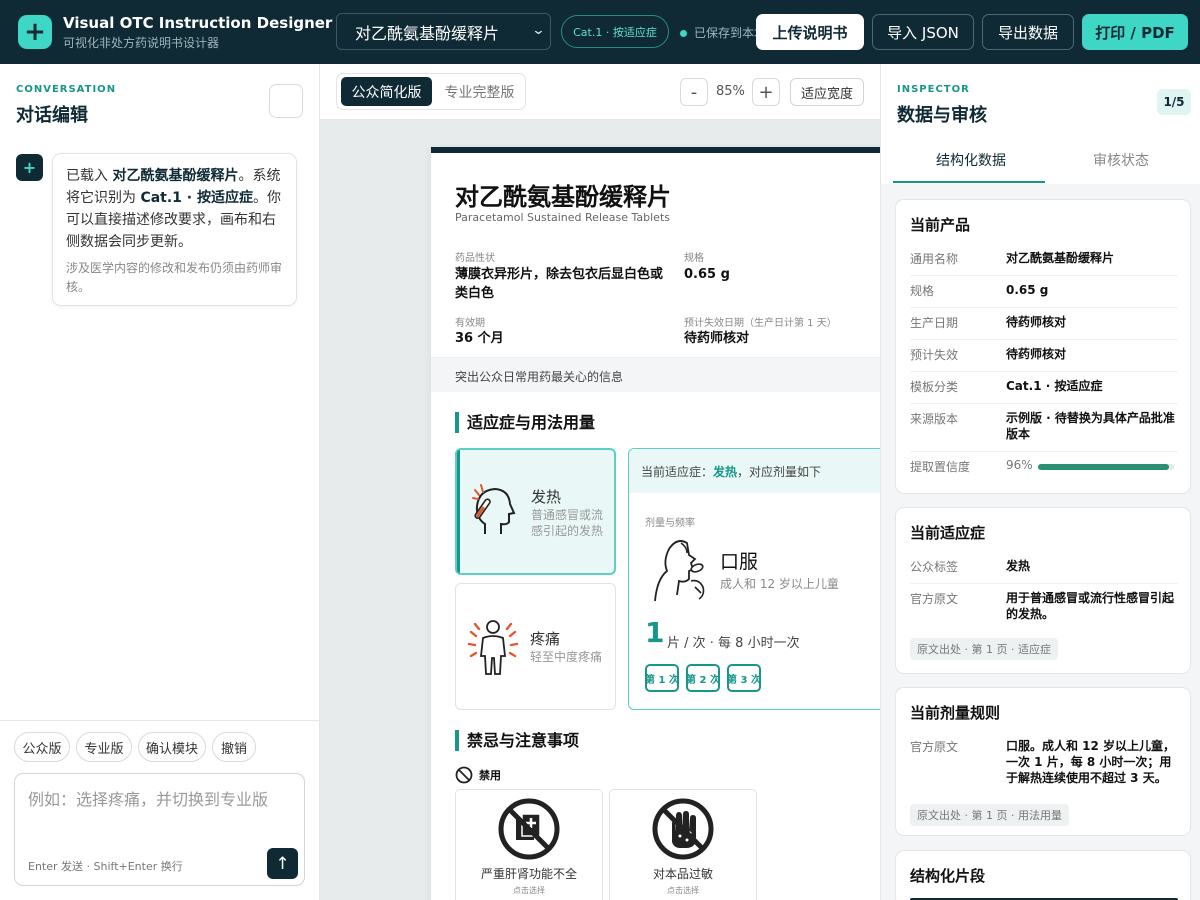  I want to click on section-title-contraindications: 禁忌与注意事项, so click(517, 740).